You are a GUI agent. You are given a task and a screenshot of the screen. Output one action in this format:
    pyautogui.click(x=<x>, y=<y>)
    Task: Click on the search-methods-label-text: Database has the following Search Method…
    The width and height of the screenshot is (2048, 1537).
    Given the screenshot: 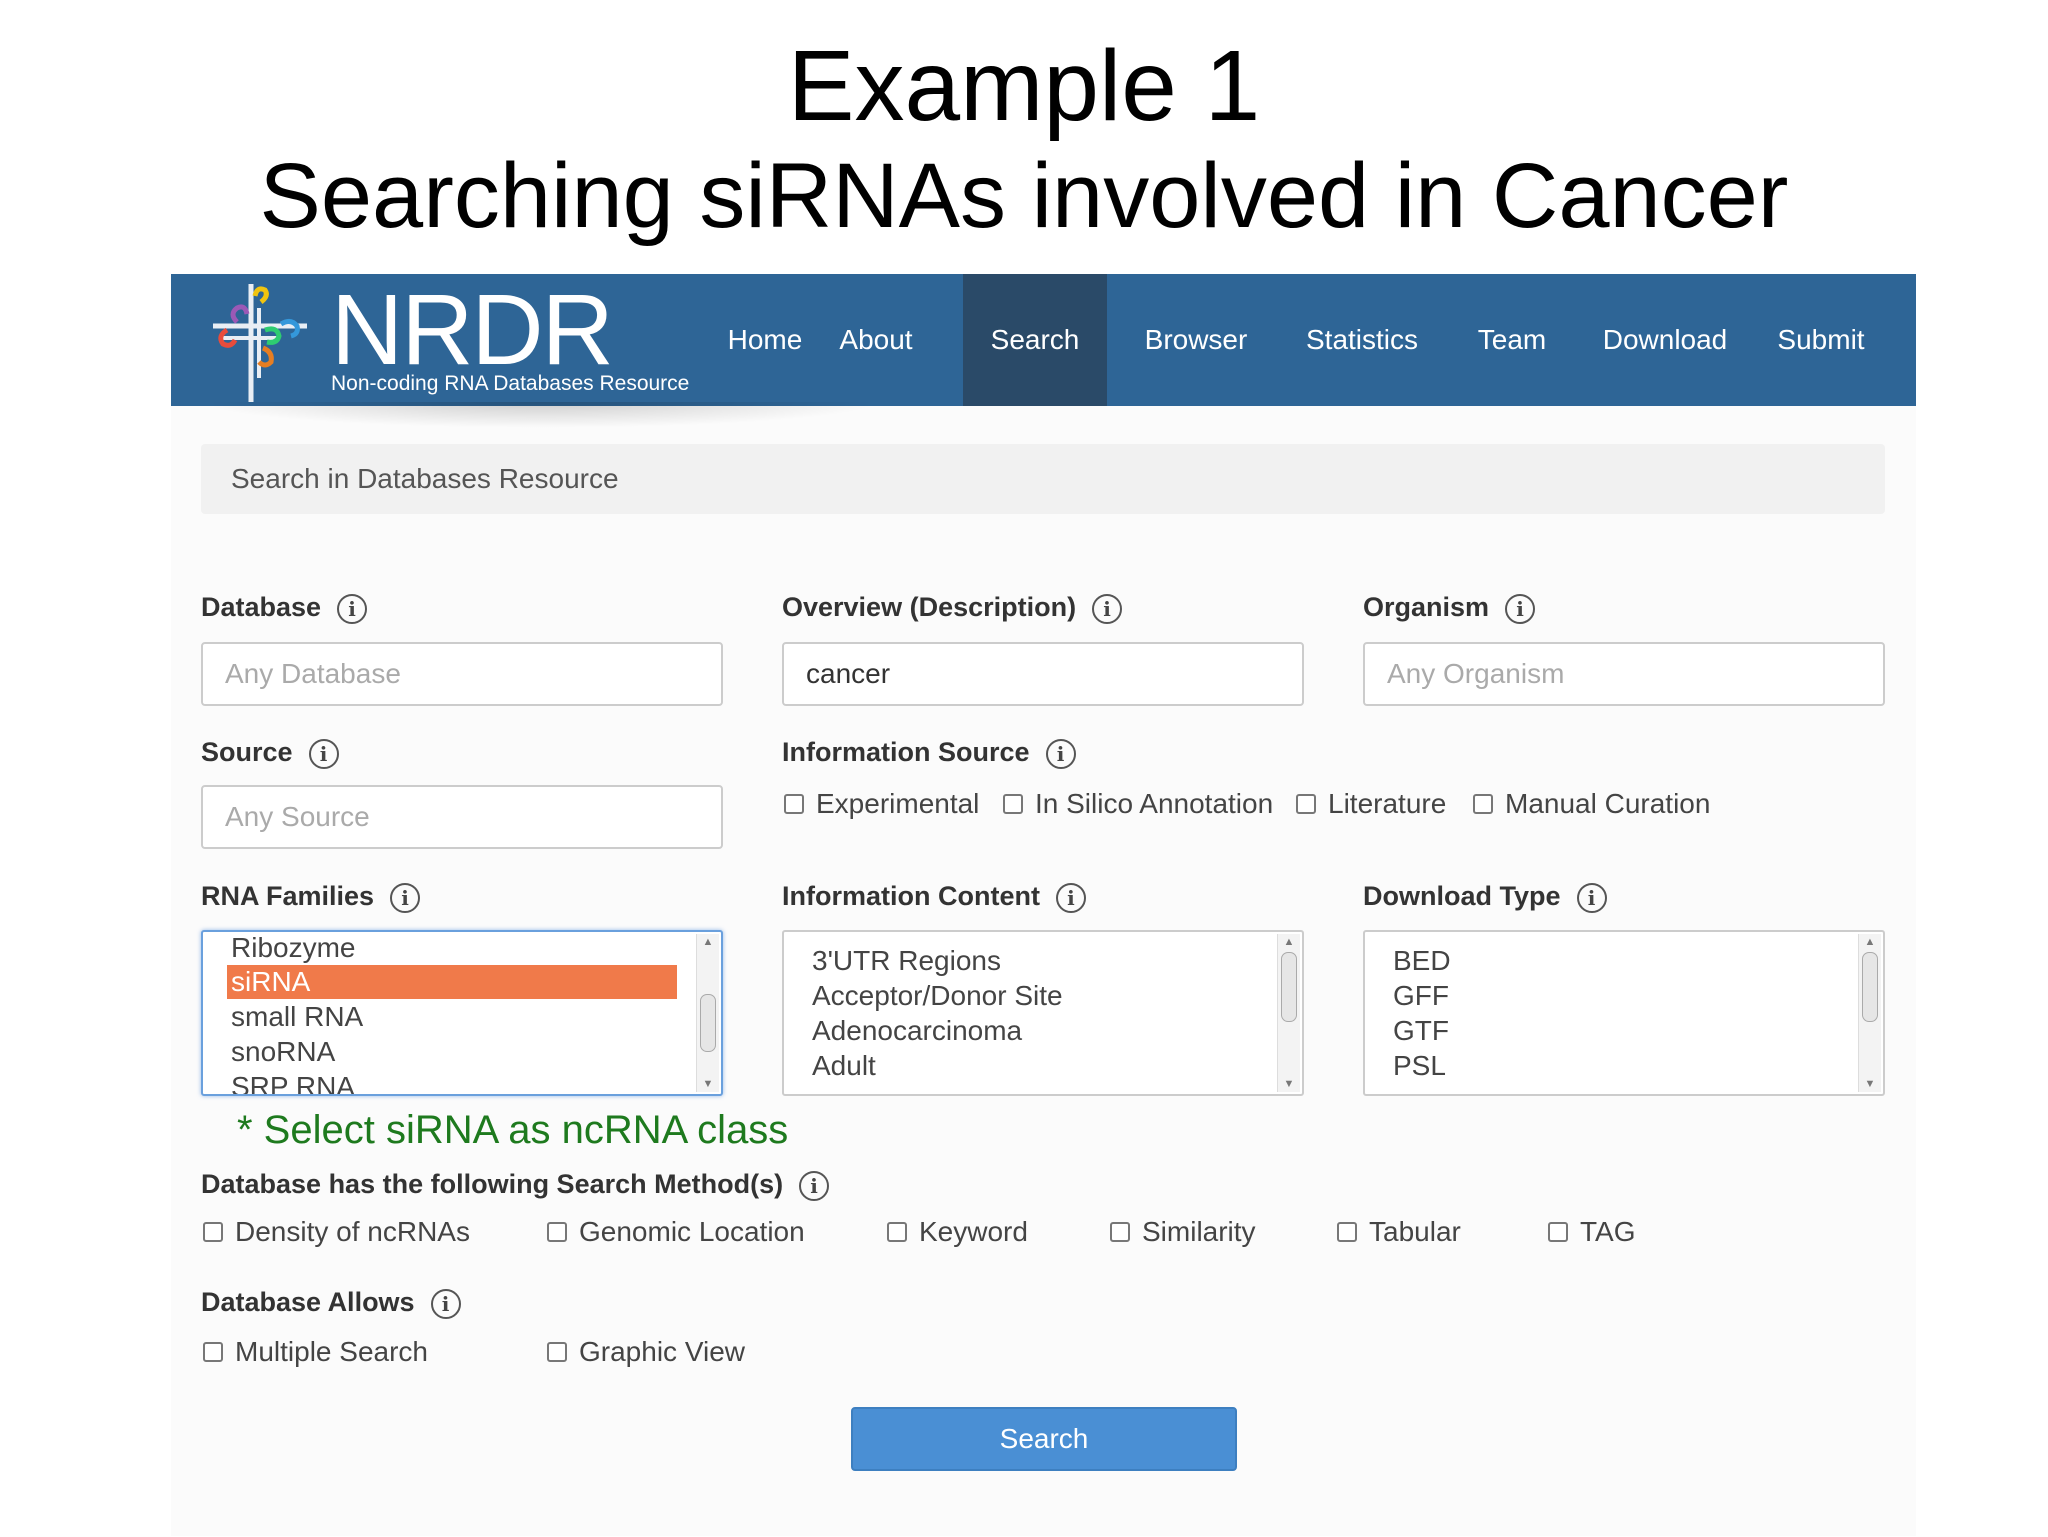 What is the action you would take?
    pyautogui.click(x=492, y=1184)
    